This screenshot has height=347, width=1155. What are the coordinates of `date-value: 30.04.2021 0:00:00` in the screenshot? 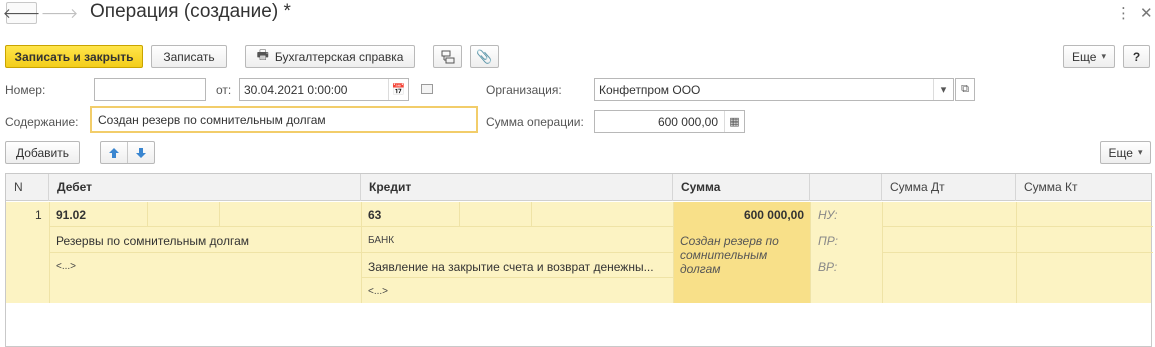 It's located at (296, 89).